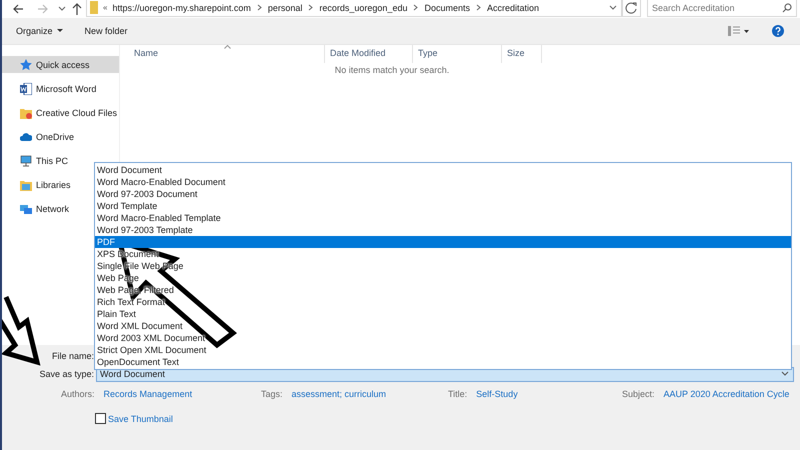  Describe the element at coordinates (148, 394) in the screenshot. I see `property-value: Records Management` at that location.